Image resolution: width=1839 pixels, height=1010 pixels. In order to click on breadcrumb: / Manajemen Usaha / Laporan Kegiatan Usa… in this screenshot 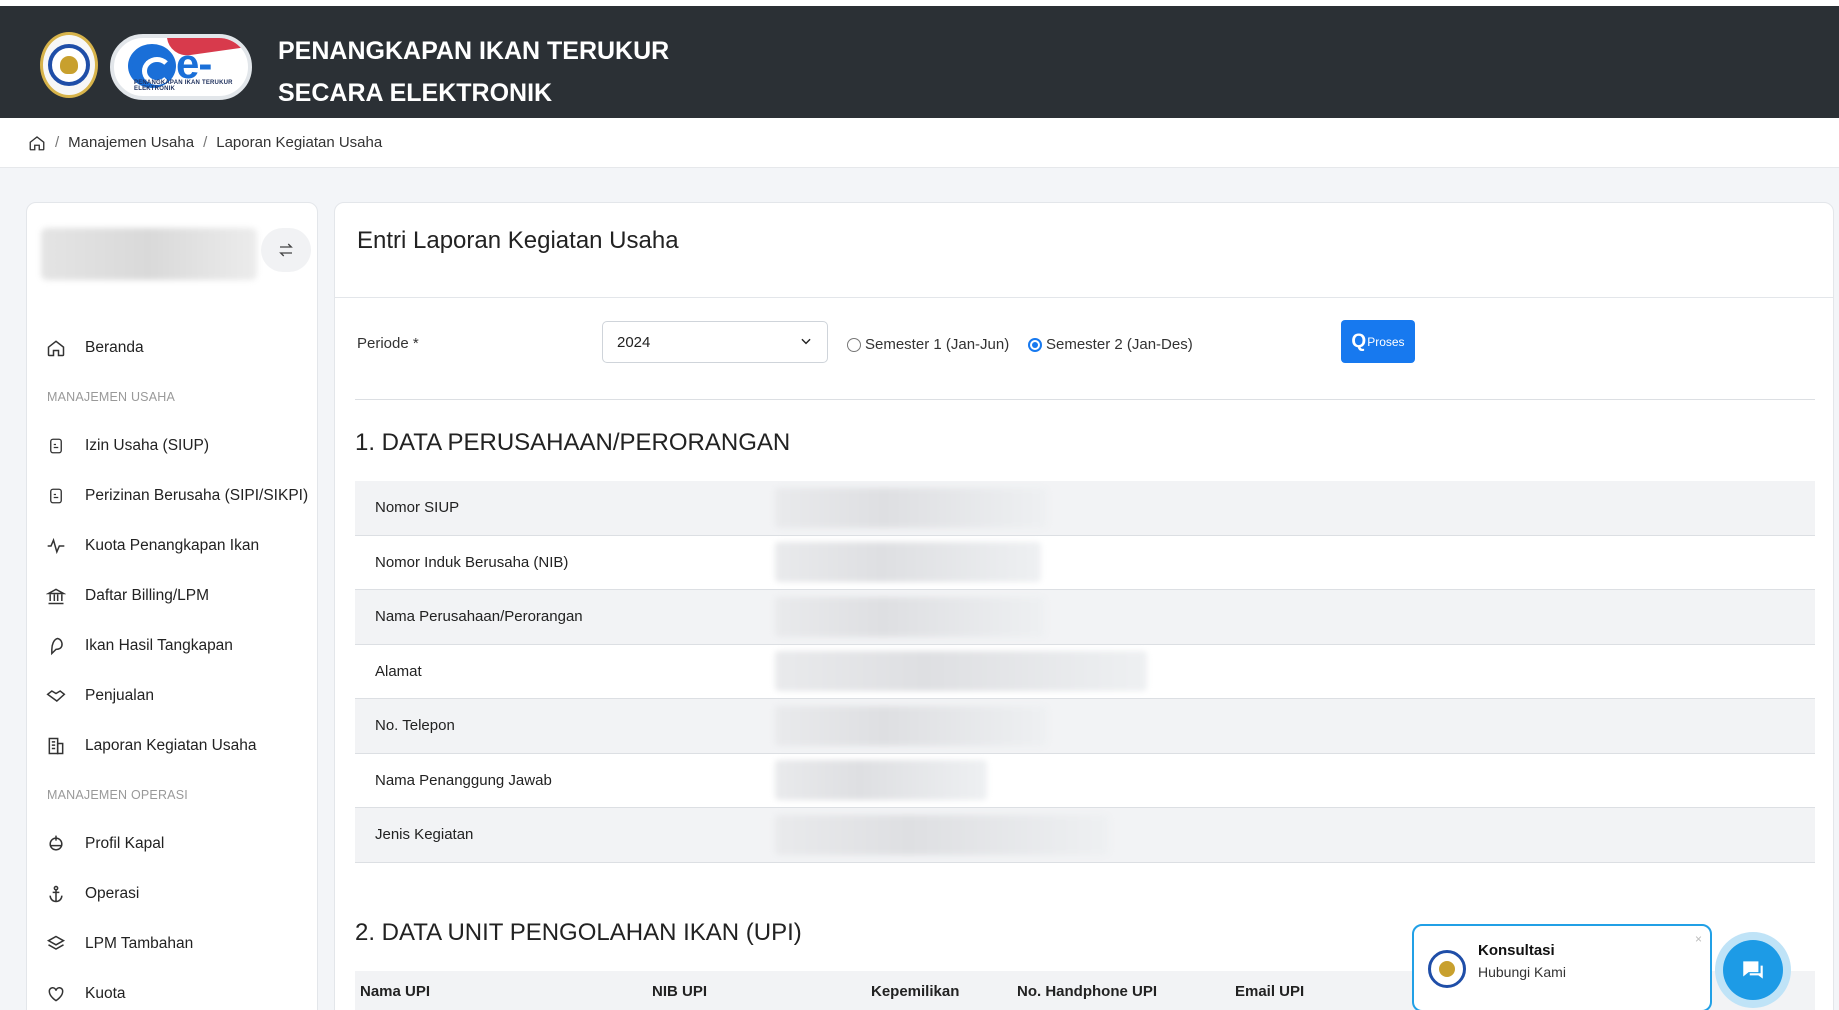, I will do `click(919, 143)`.